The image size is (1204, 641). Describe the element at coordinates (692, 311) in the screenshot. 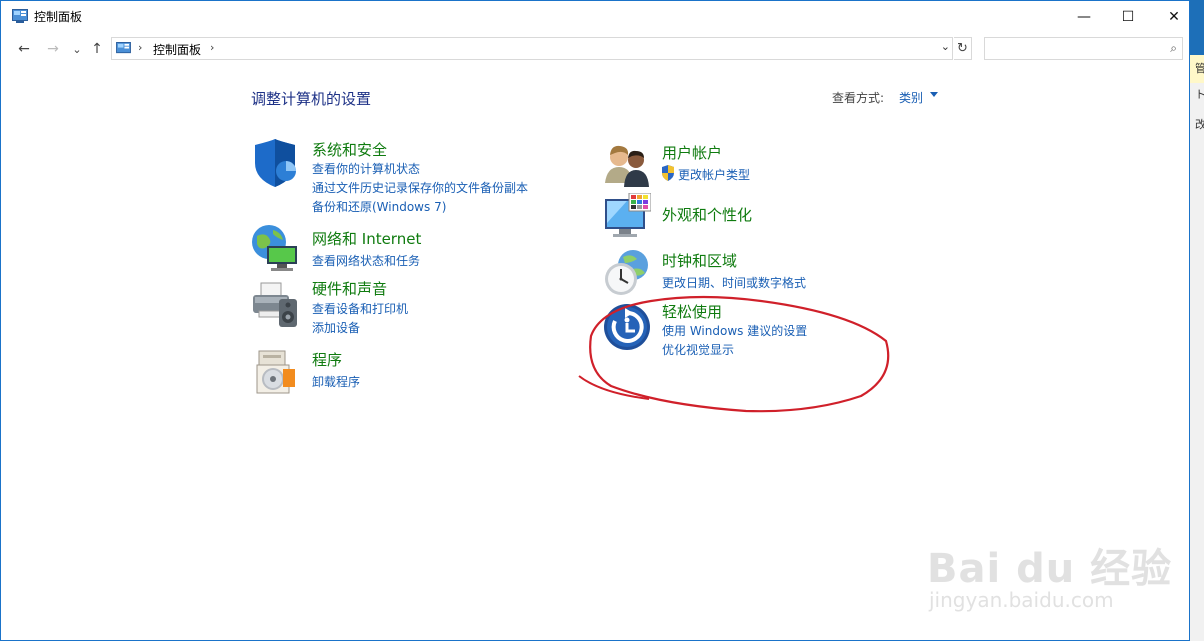

I see `category-ease-of-access: 轻松使用` at that location.